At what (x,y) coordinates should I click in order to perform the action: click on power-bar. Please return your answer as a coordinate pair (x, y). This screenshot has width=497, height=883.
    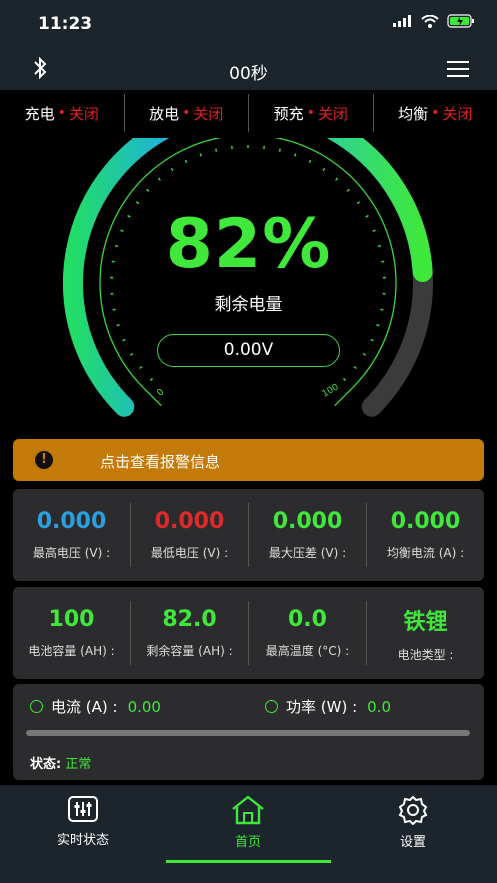
    Looking at the image, I should click on (248, 733).